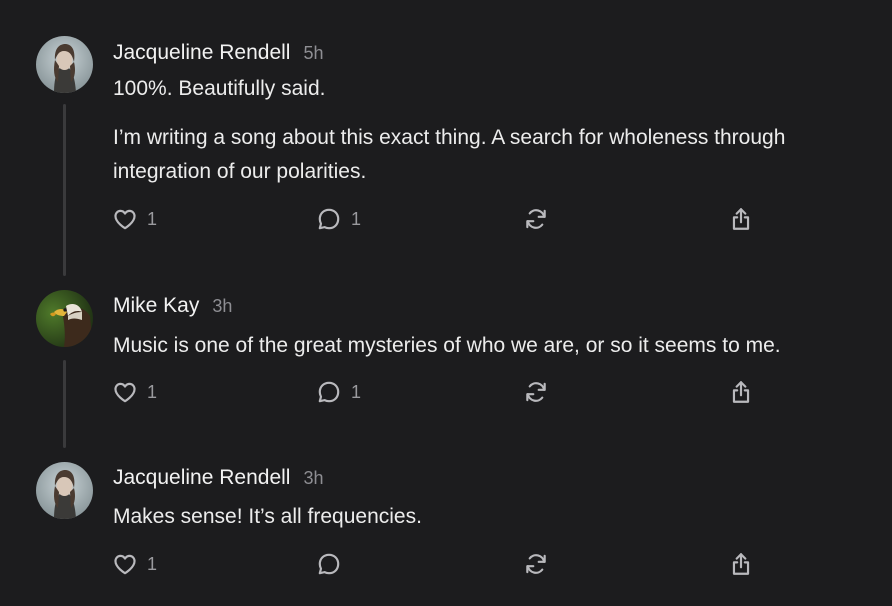 This screenshot has width=892, height=606. Describe the element at coordinates (313, 53) in the screenshot. I see `timestamp: 5h` at that location.